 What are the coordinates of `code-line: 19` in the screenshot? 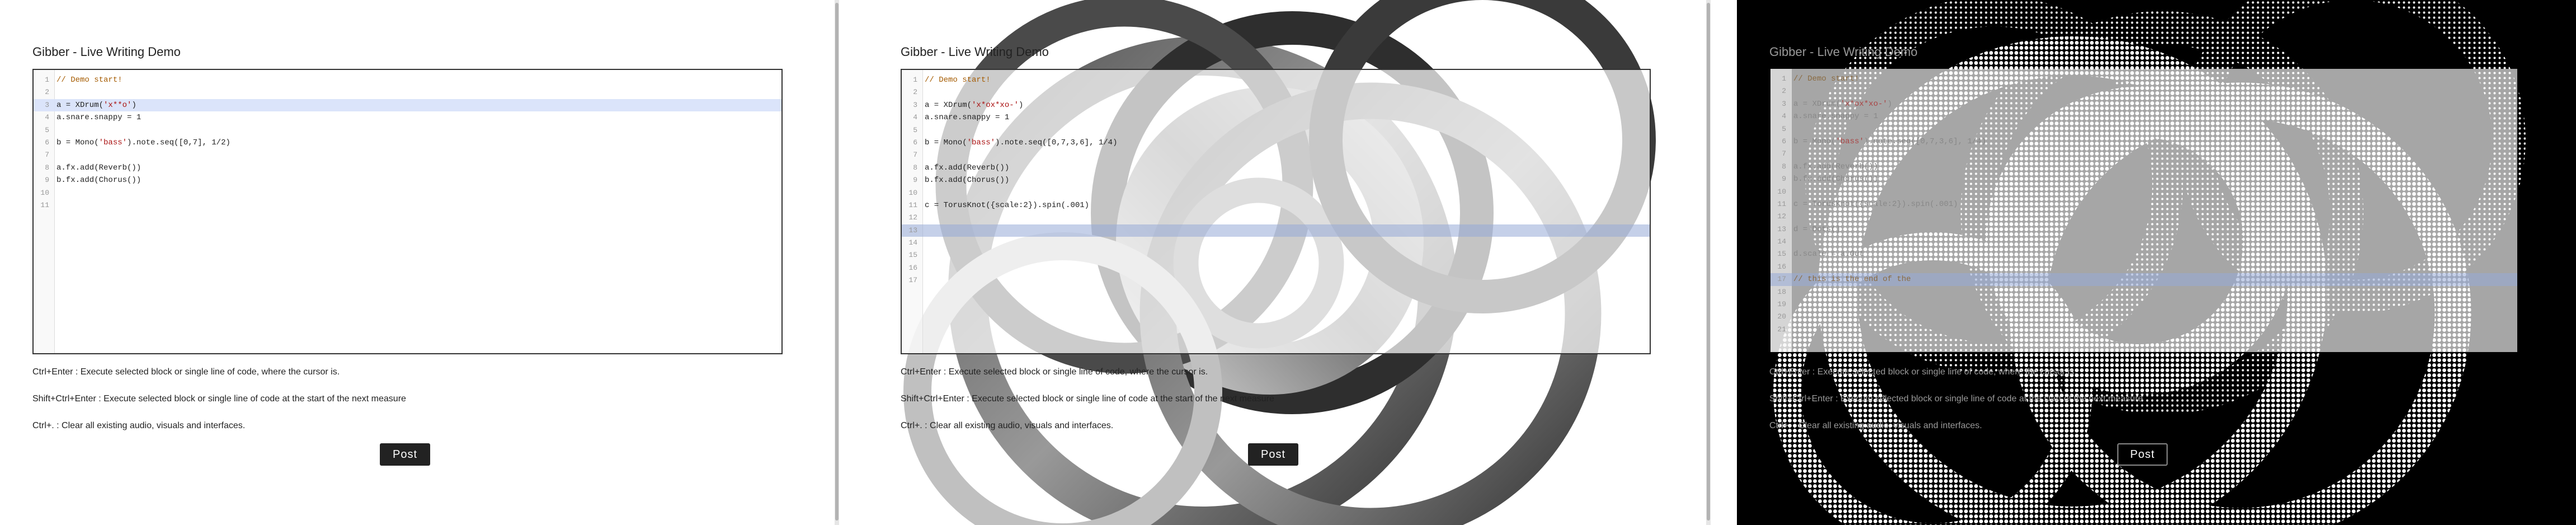 It's located at (2143, 304).